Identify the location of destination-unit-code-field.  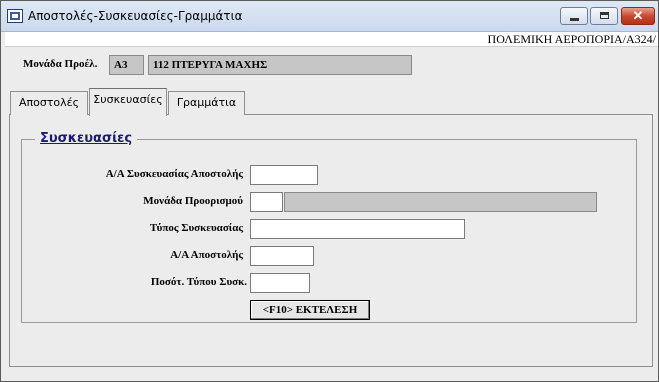
(266, 202).